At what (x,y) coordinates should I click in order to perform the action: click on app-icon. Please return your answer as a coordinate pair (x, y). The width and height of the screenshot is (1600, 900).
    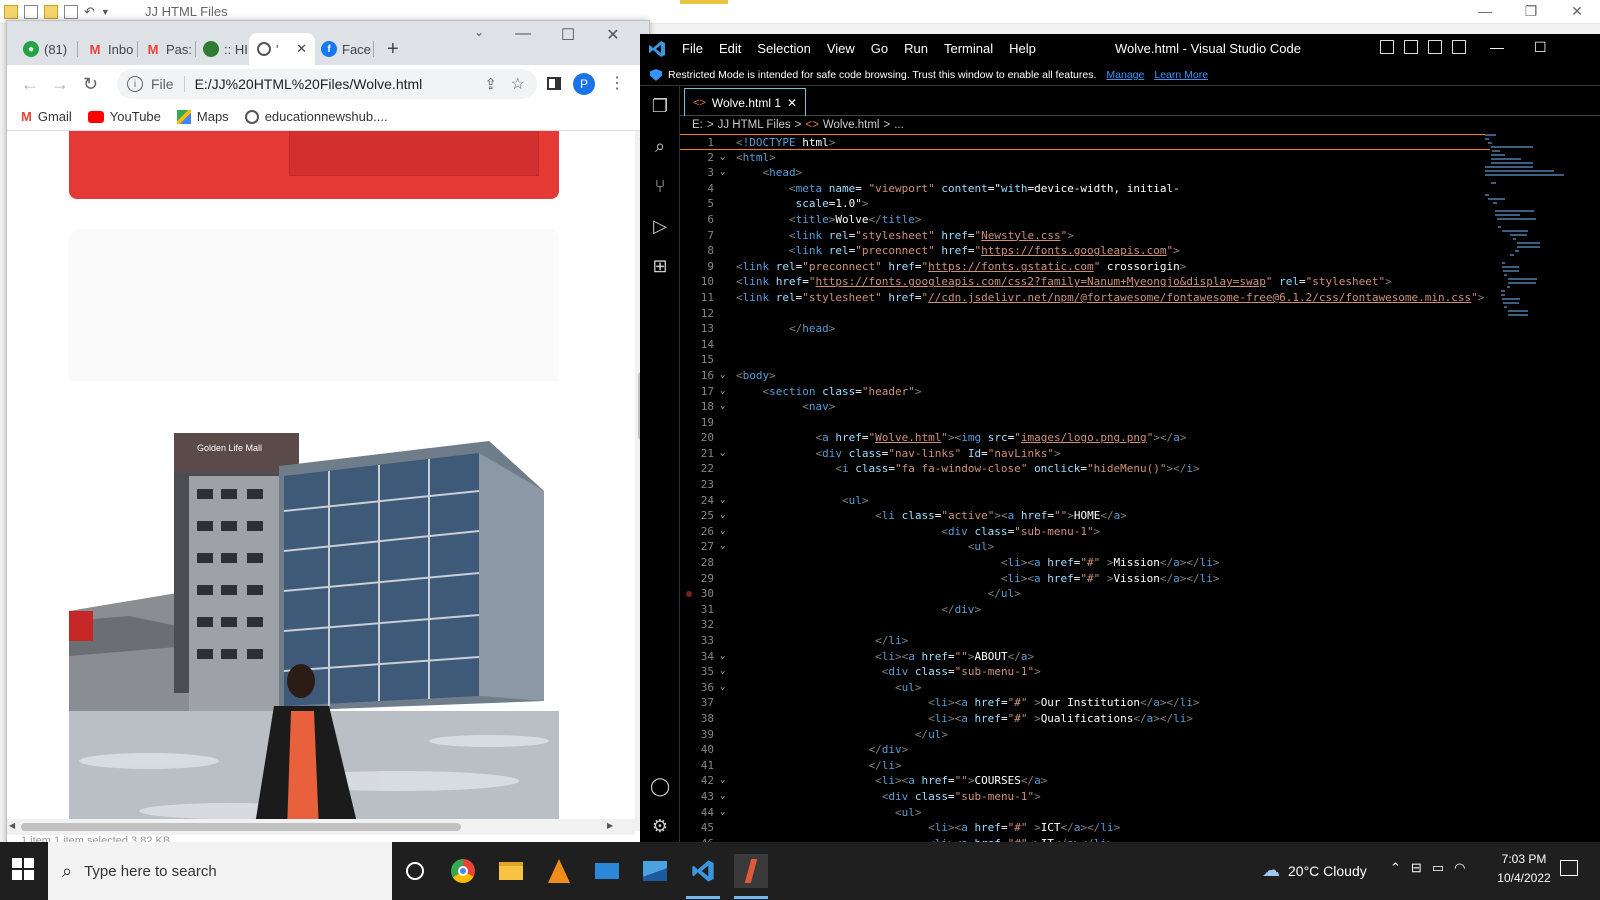
    Looking at the image, I should click on (751, 871).